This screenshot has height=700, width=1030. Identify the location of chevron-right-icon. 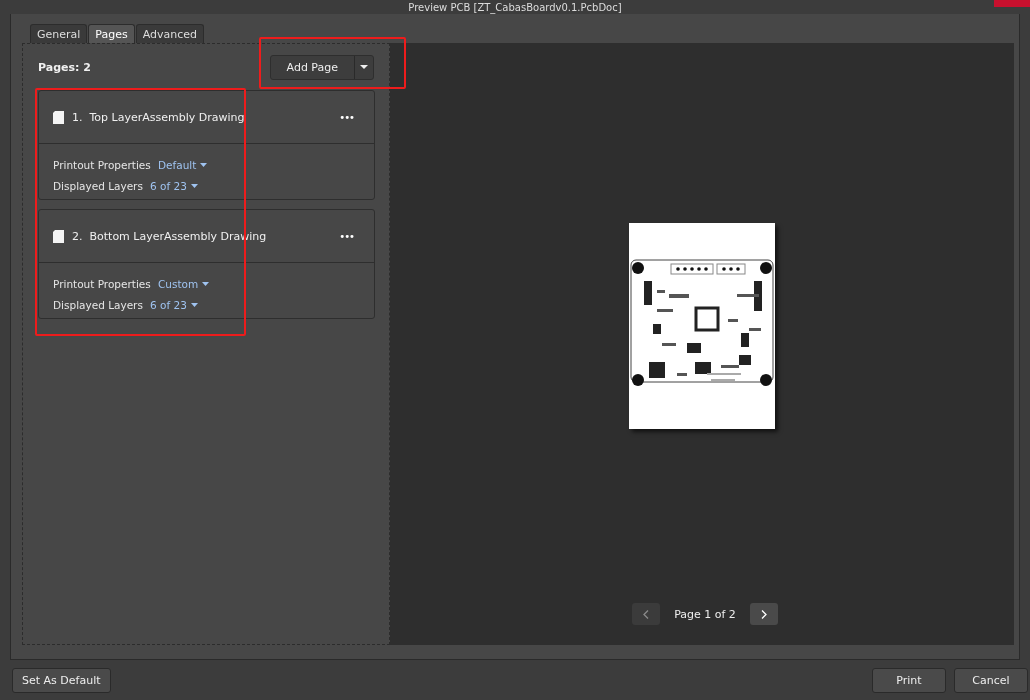
(763, 614).